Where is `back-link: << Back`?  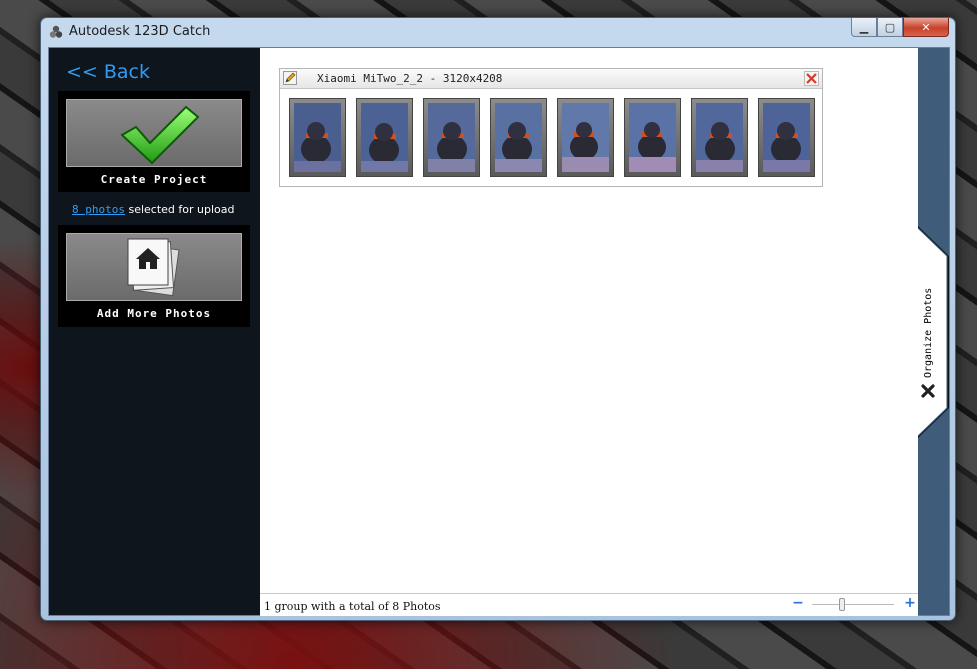
back-link: << Back is located at coordinates (108, 72).